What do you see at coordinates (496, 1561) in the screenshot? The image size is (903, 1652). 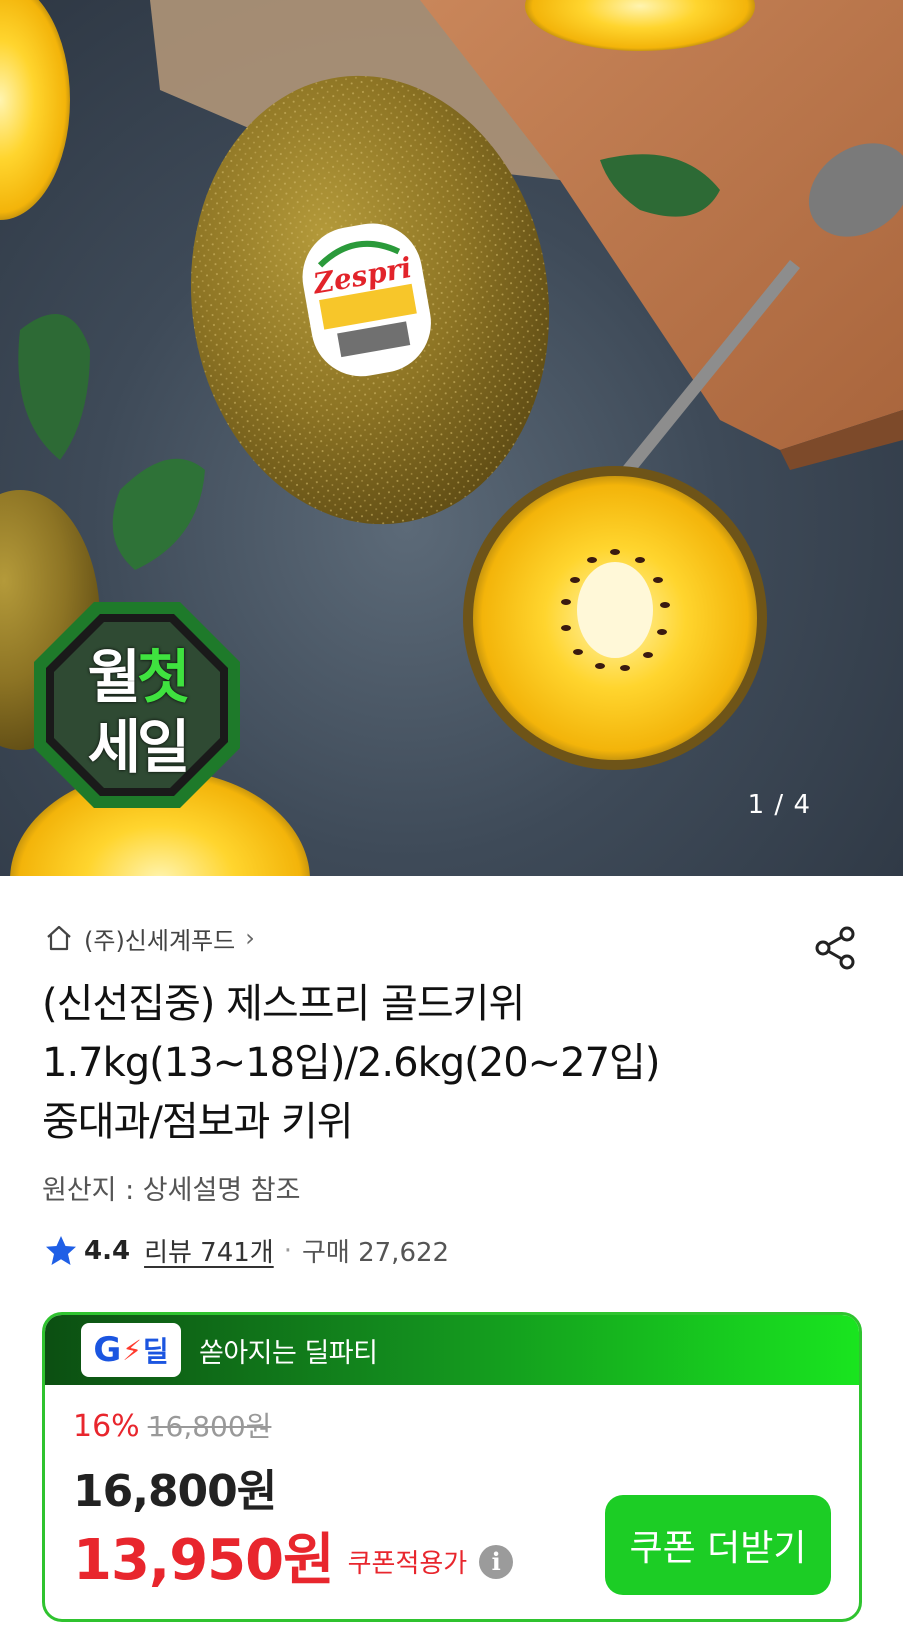 I see `info-icon: i` at bounding box center [496, 1561].